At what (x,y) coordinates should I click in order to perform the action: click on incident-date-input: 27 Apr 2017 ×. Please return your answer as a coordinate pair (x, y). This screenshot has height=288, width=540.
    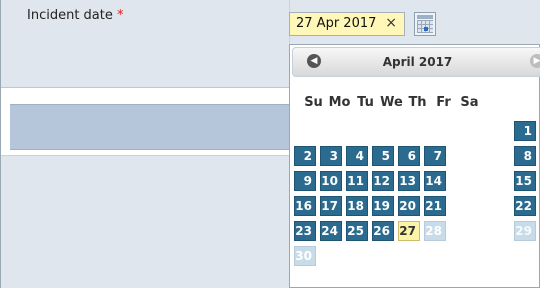
    Looking at the image, I should click on (347, 24).